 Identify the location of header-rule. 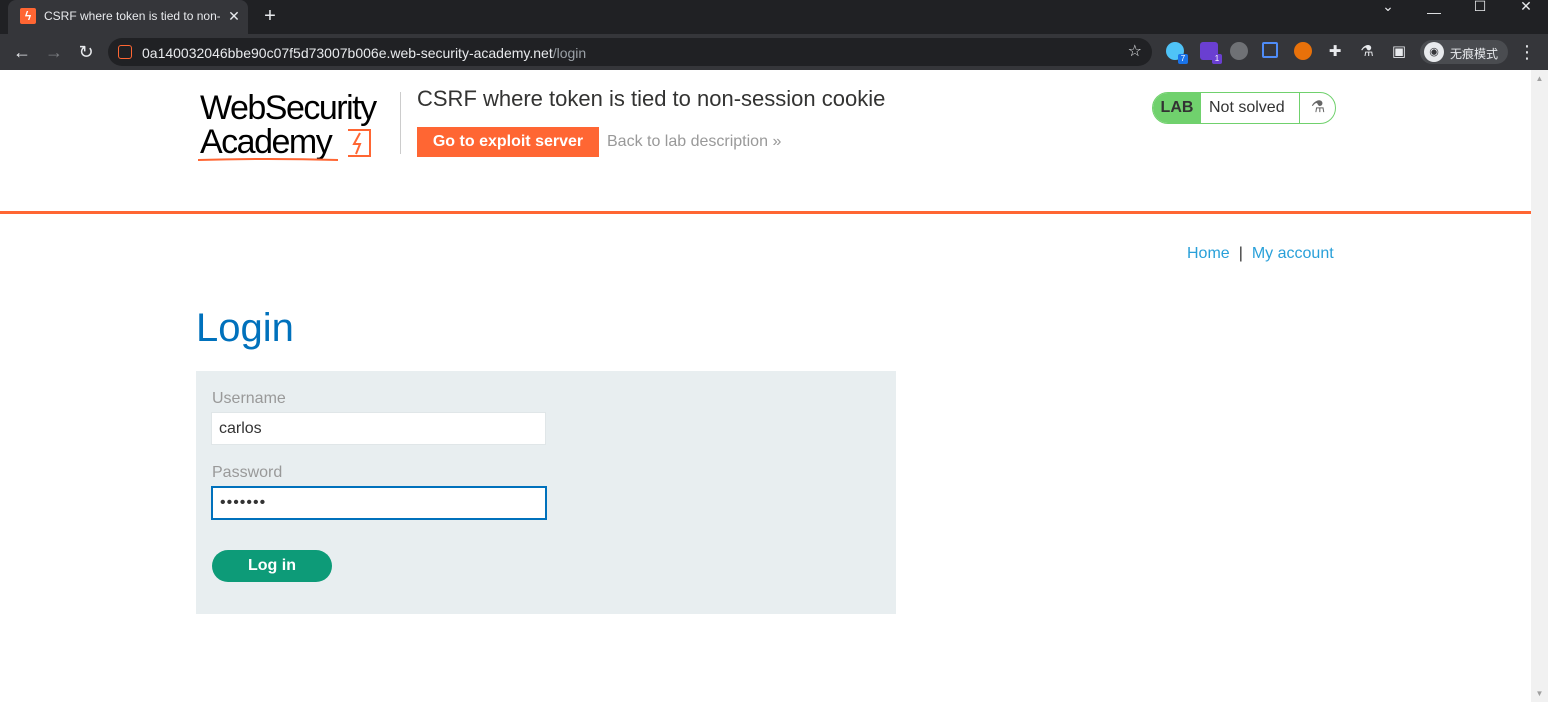
(765, 212).